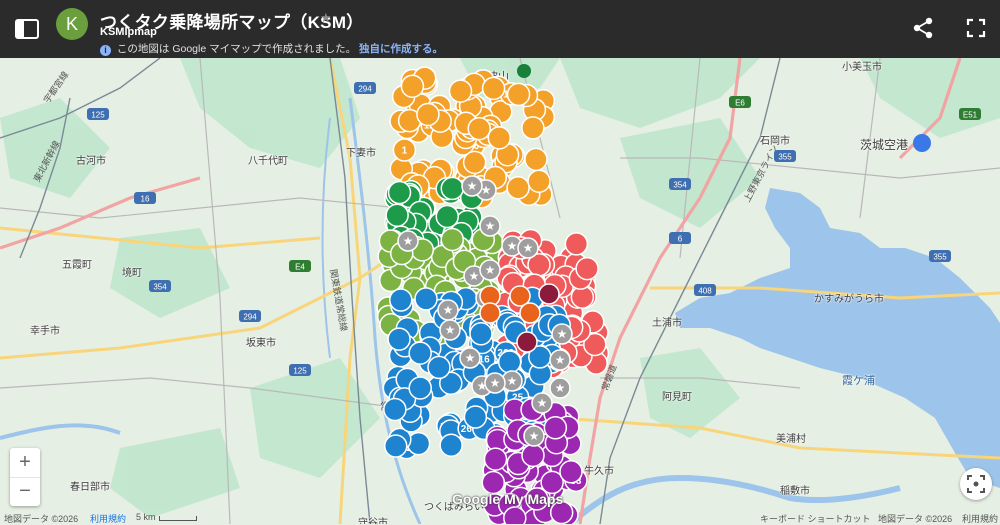 Image resolution: width=1000 pixels, height=525 pixels. What do you see at coordinates (72, 24) in the screenshot?
I see `avatar: K` at bounding box center [72, 24].